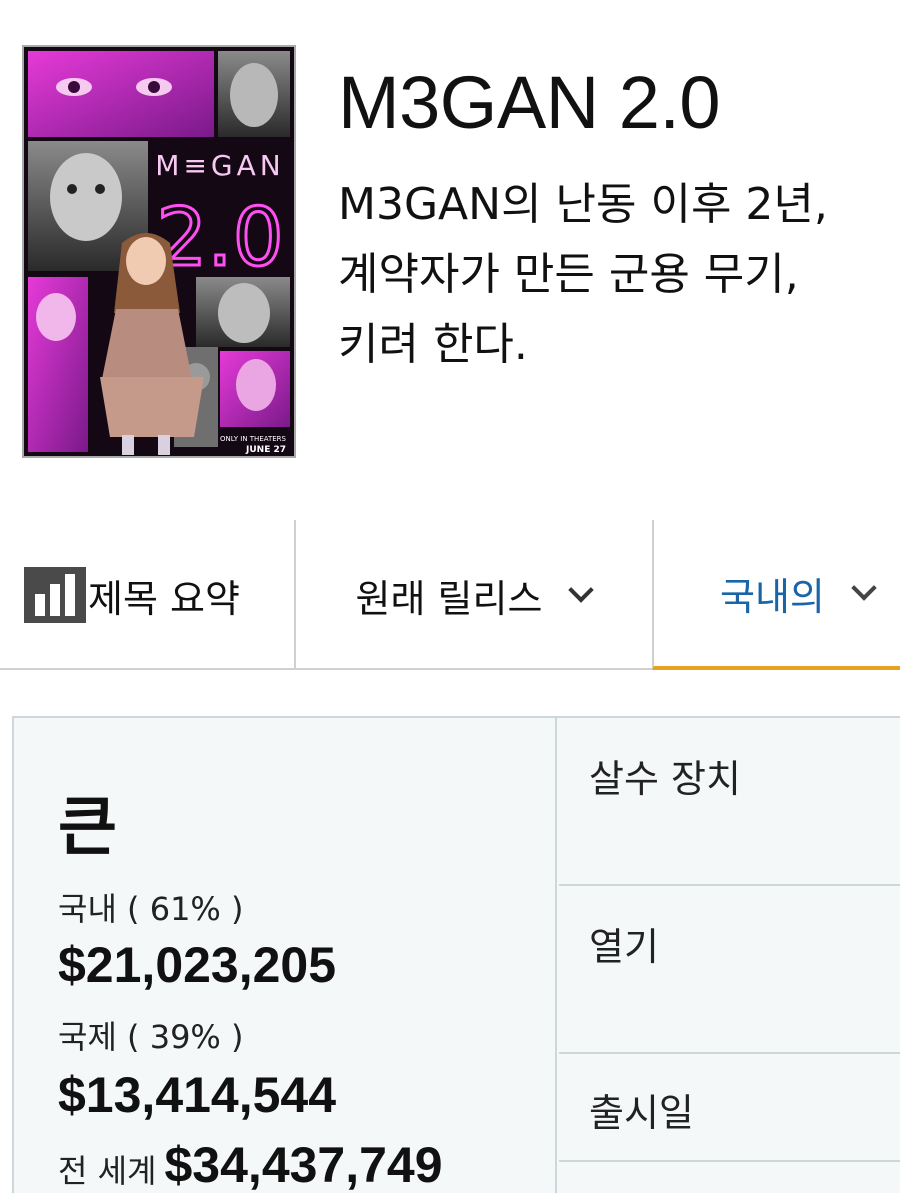 The height and width of the screenshot is (1193, 900). Describe the element at coordinates (107, 1171) in the screenshot. I see `worldwide-label: 전 세계` at that location.